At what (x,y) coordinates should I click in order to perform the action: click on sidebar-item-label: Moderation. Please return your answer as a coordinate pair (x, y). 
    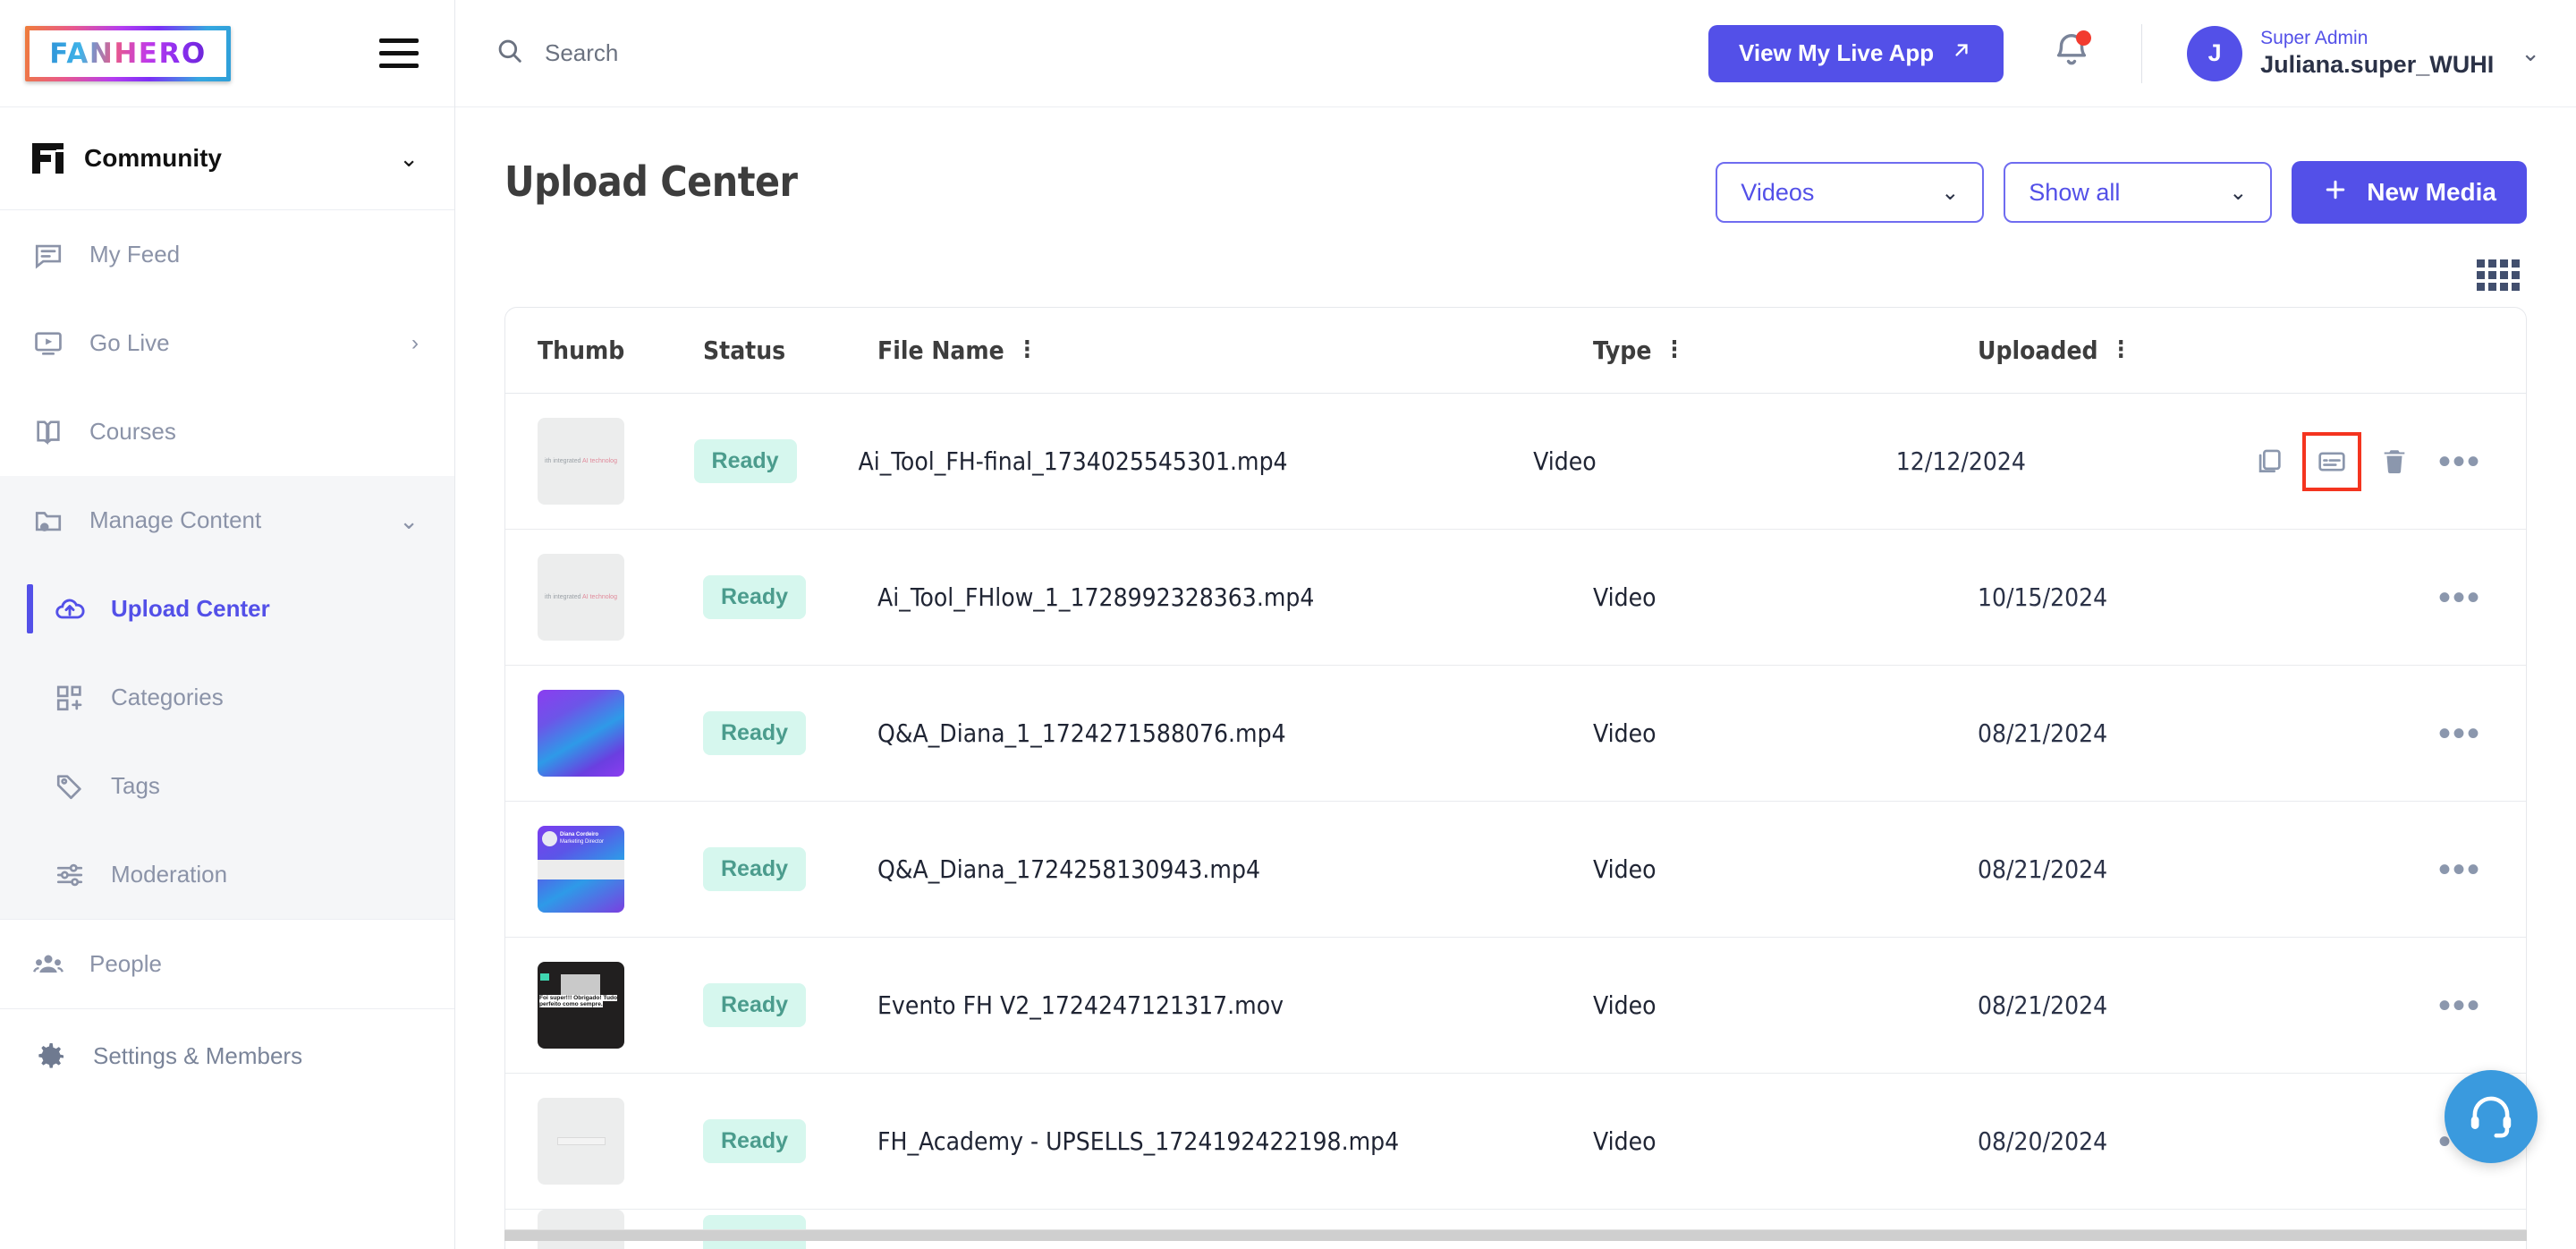
    Looking at the image, I should click on (169, 875).